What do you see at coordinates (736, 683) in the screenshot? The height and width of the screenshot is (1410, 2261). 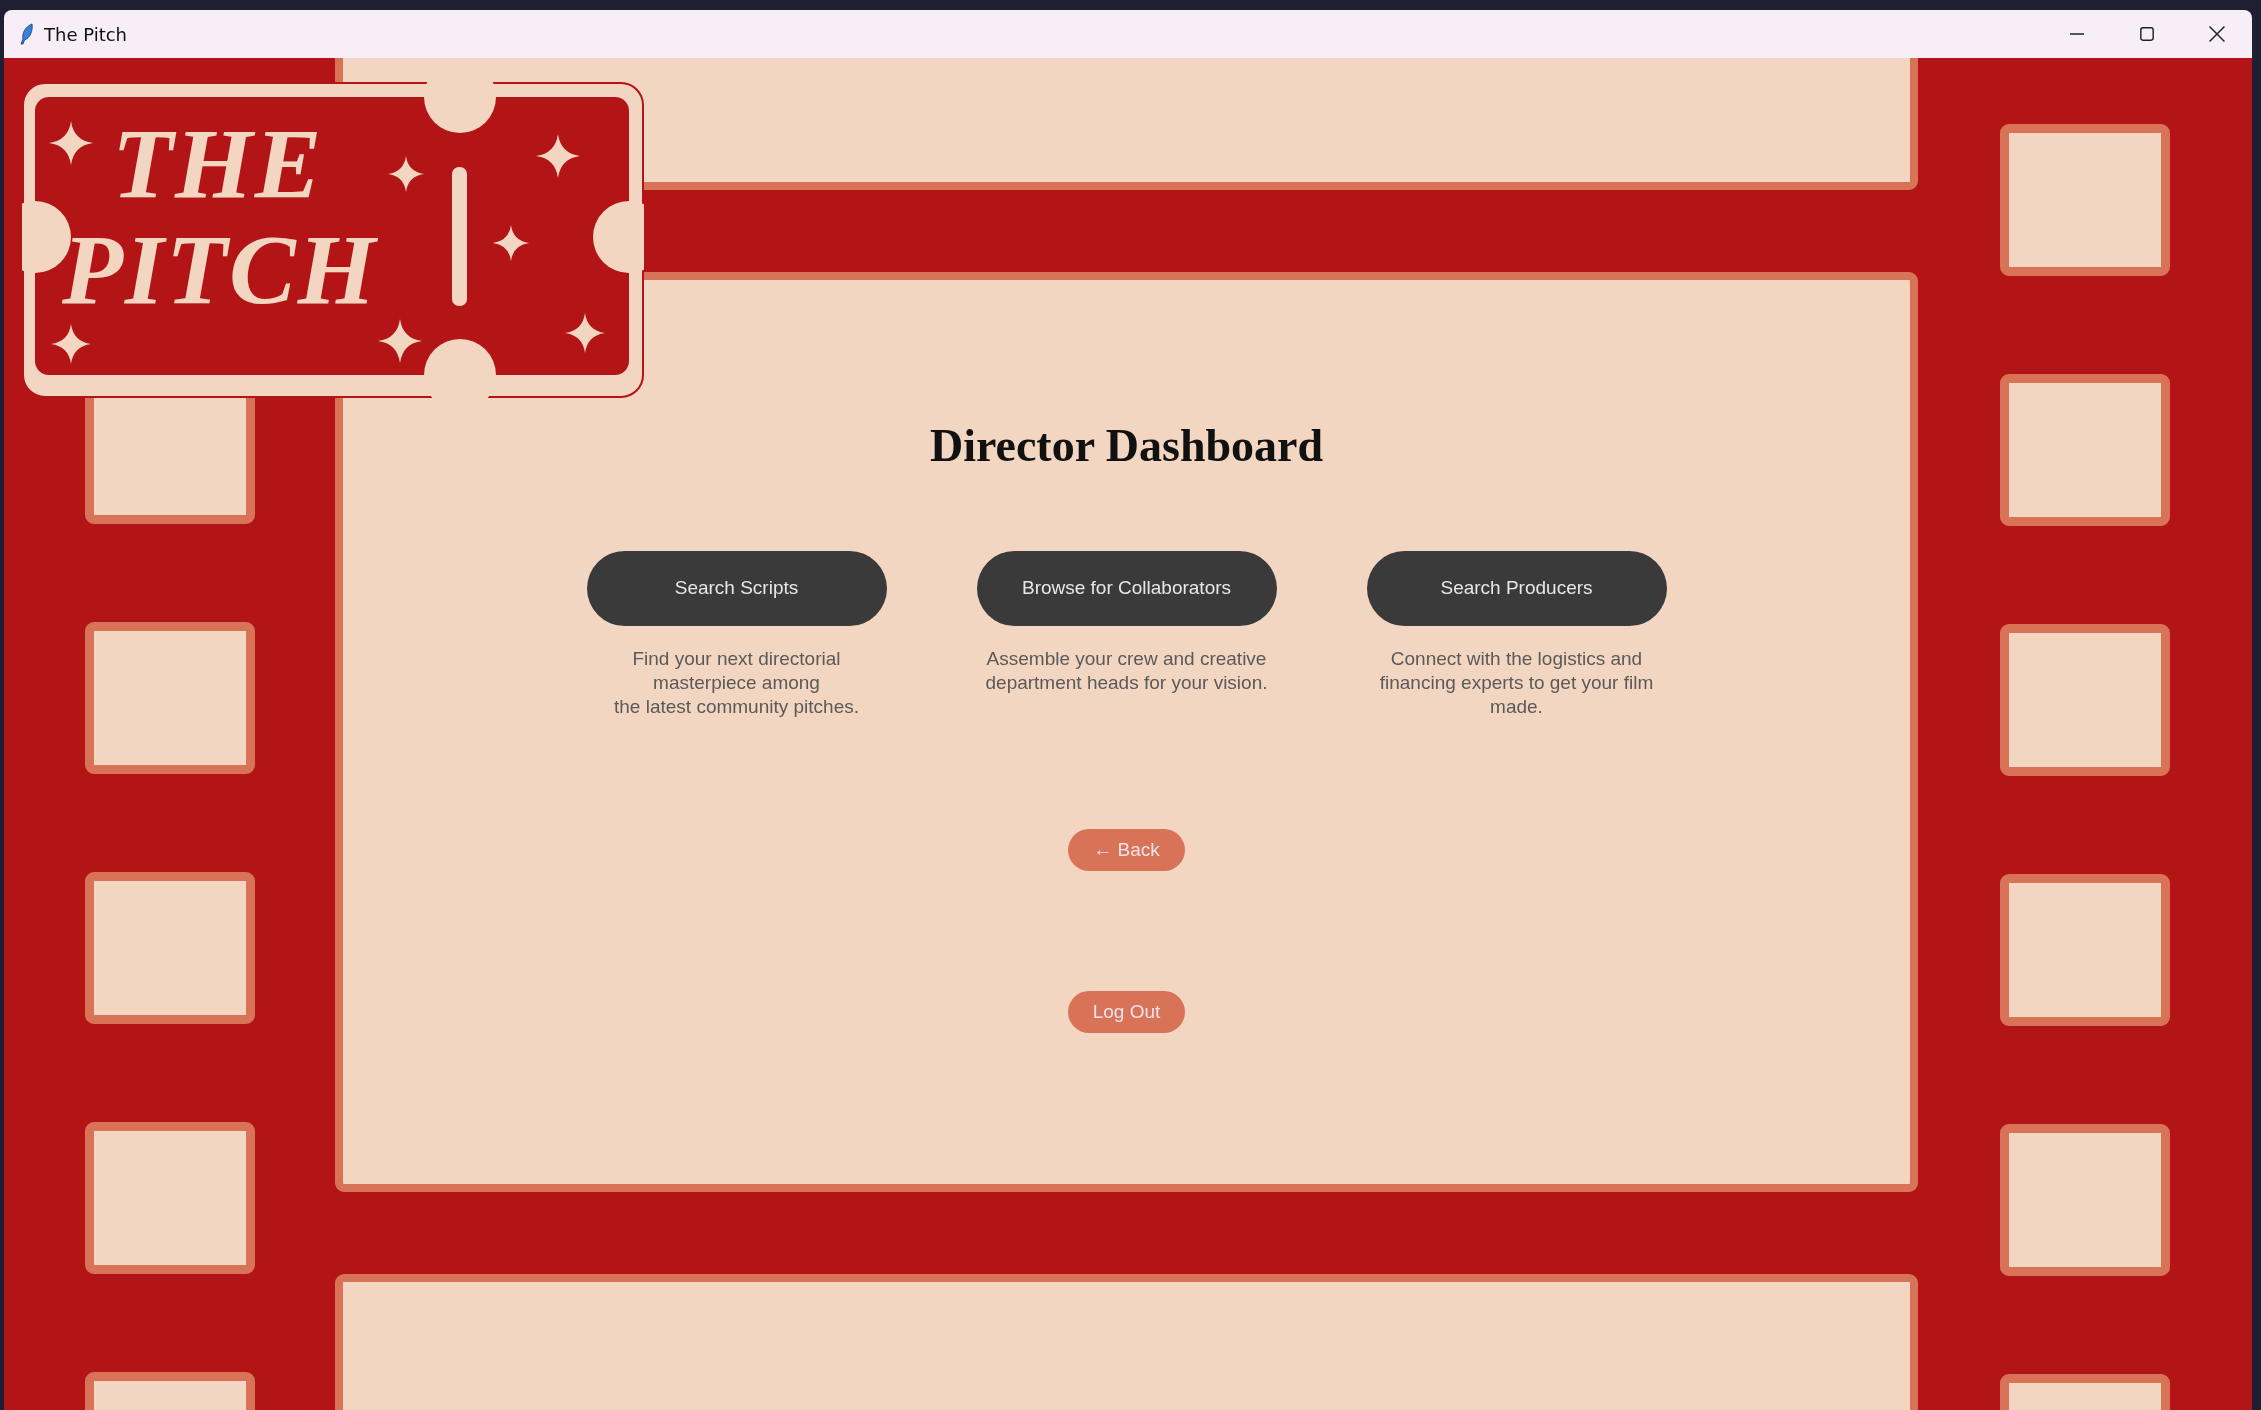 I see `action-description: Find your next directorial masterpiece among the latest community pitches.` at bounding box center [736, 683].